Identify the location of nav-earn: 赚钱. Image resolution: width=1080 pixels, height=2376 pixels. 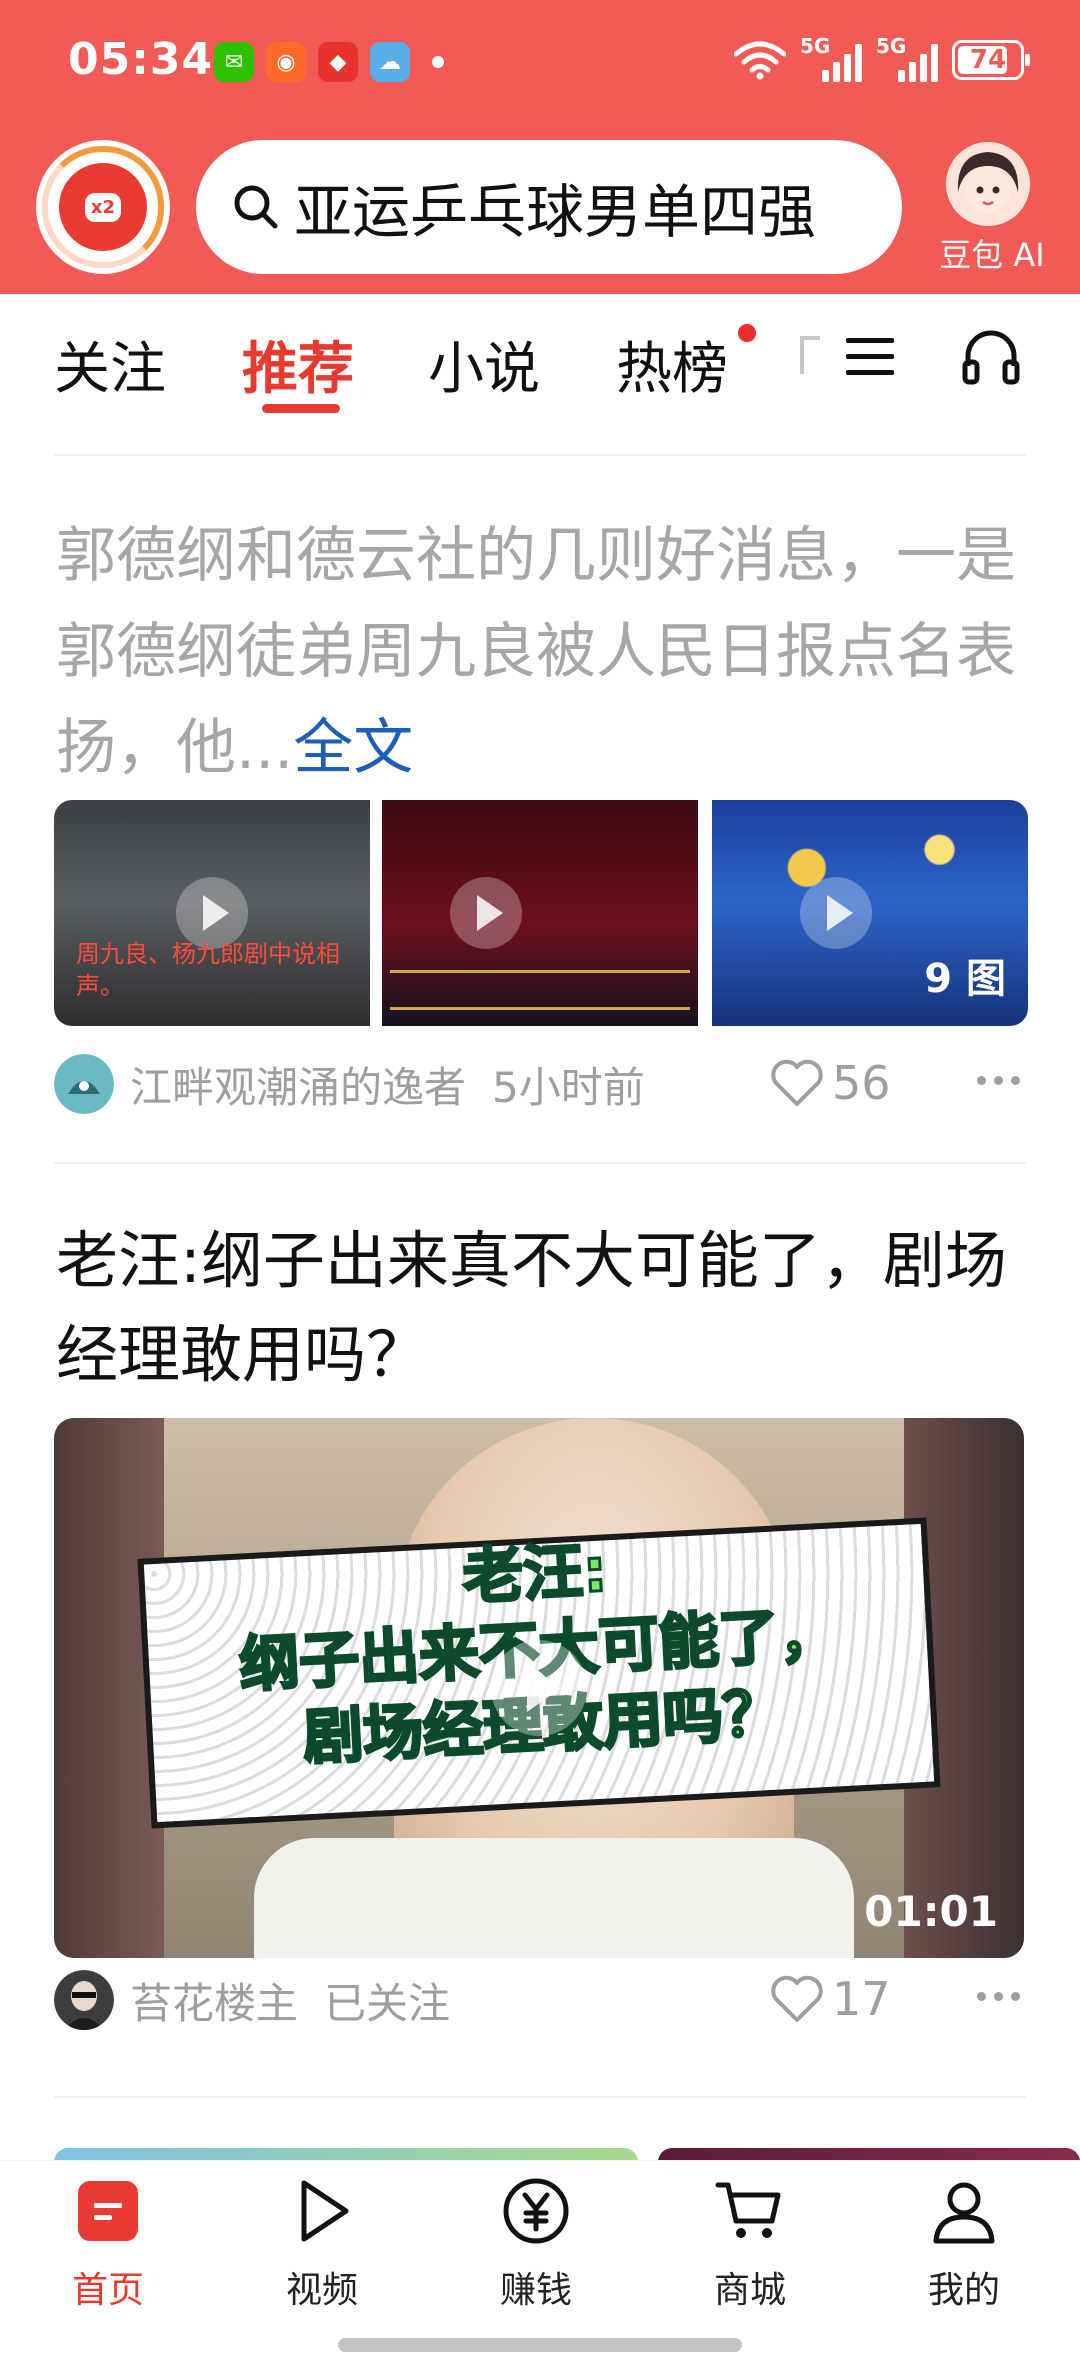
(536, 2244).